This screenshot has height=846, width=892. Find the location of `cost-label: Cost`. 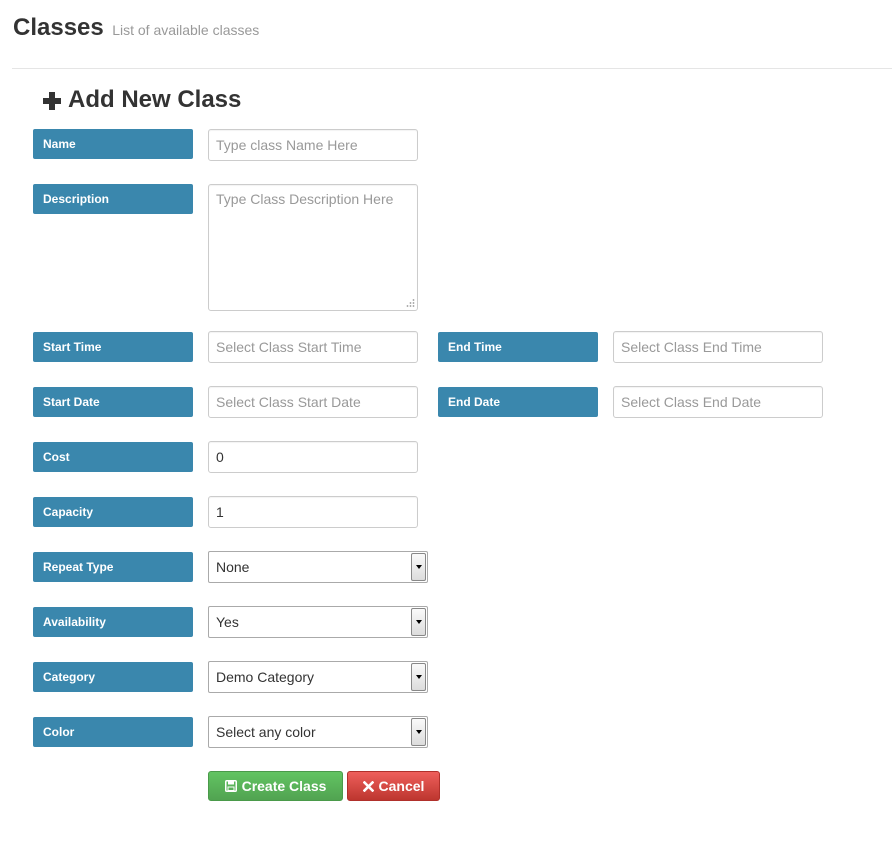

cost-label: Cost is located at coordinates (113, 457).